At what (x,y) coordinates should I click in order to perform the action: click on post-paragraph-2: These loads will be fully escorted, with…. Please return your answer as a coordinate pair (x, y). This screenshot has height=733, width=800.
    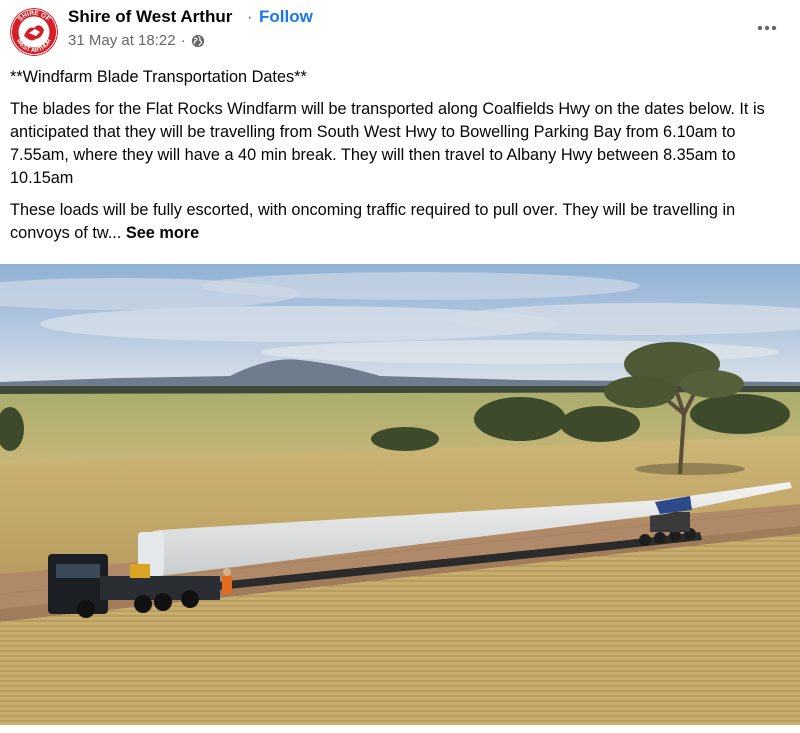
    Looking at the image, I should click on (400, 222).